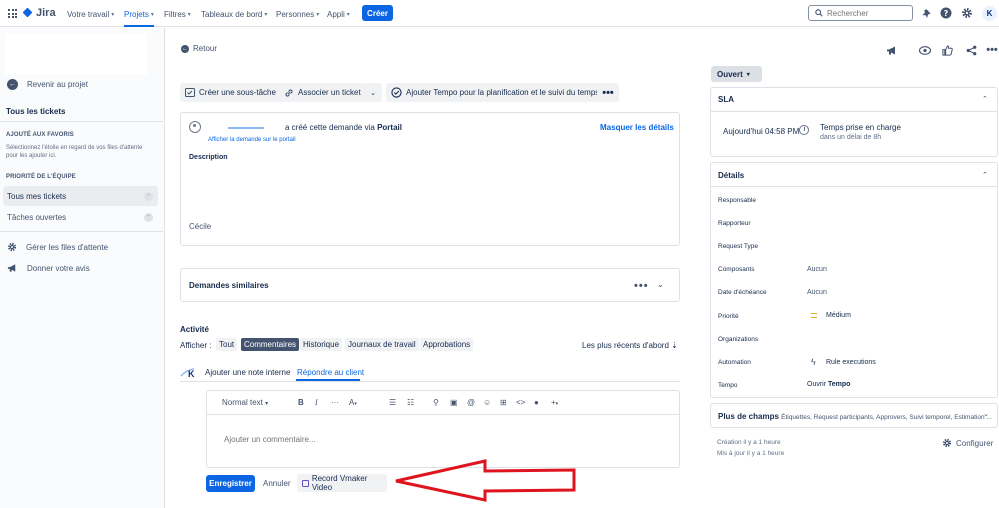 This screenshot has width=999, height=508. What do you see at coordinates (270, 344) in the screenshot?
I see `filter-comments: Commentaires` at bounding box center [270, 344].